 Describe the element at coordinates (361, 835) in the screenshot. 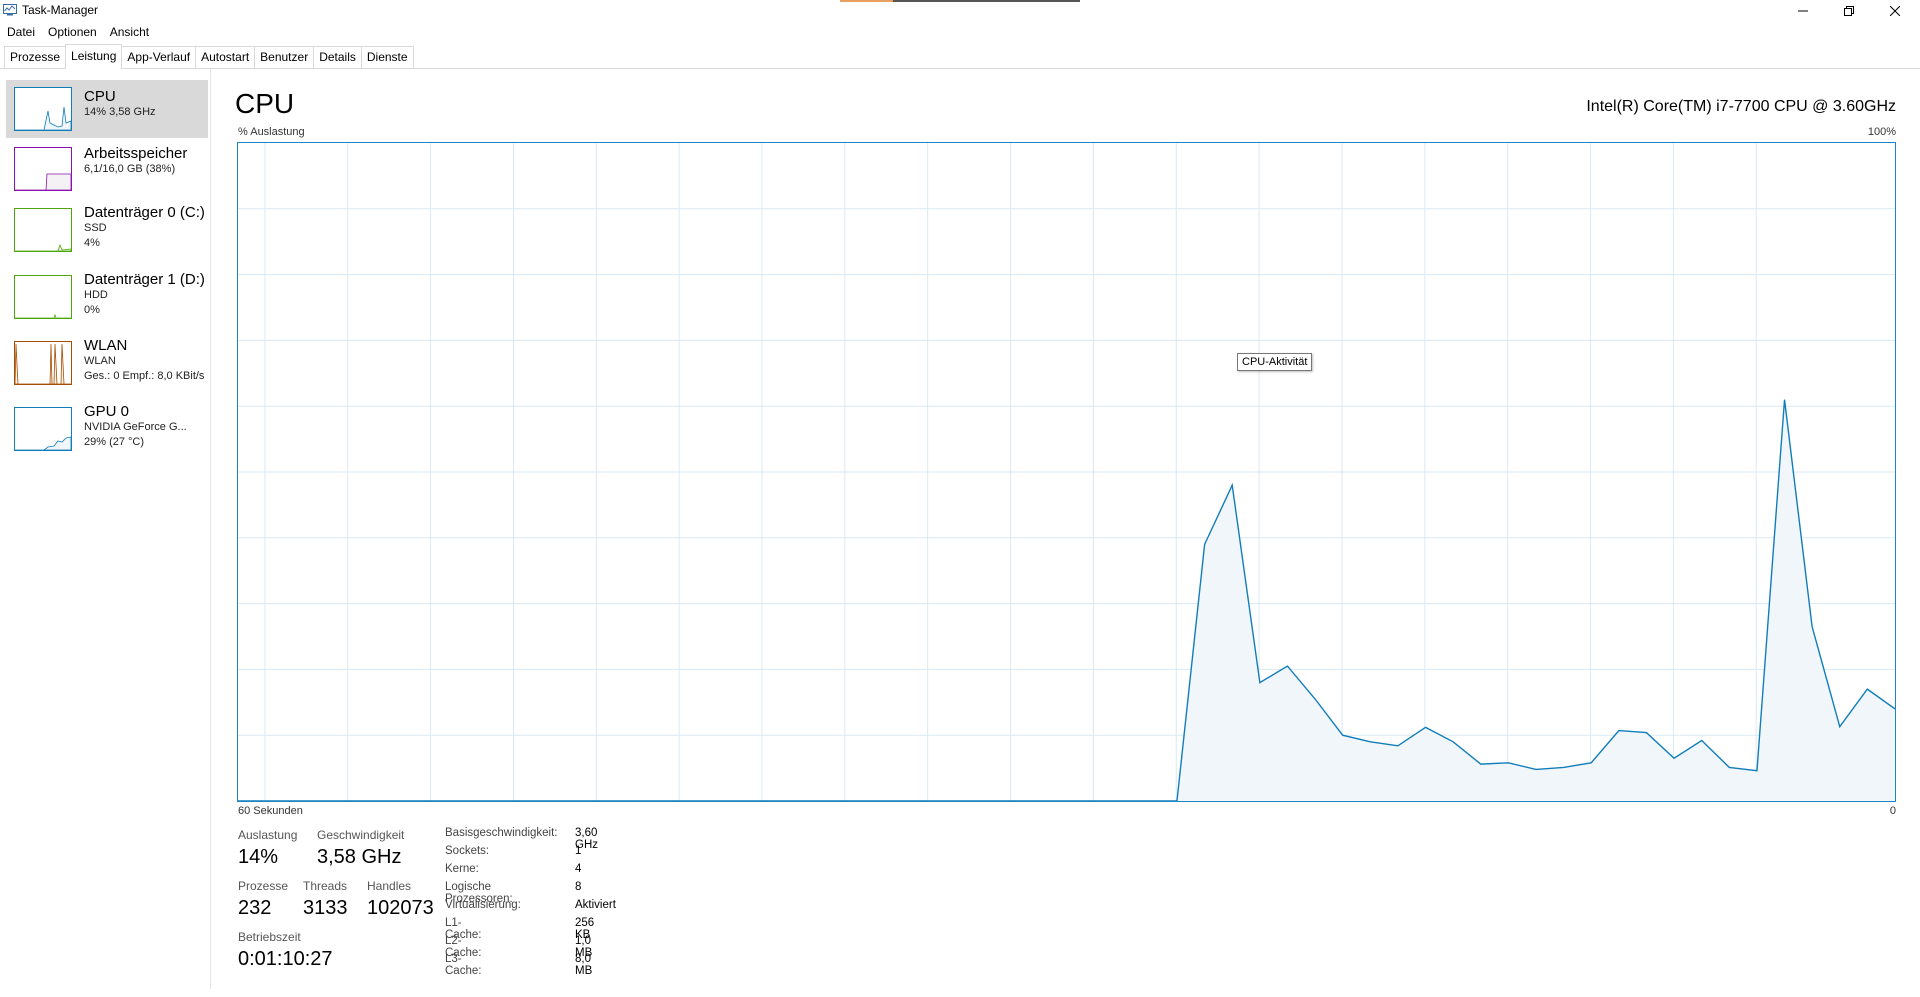

I see `speed-label: Geschwindigkeit` at that location.